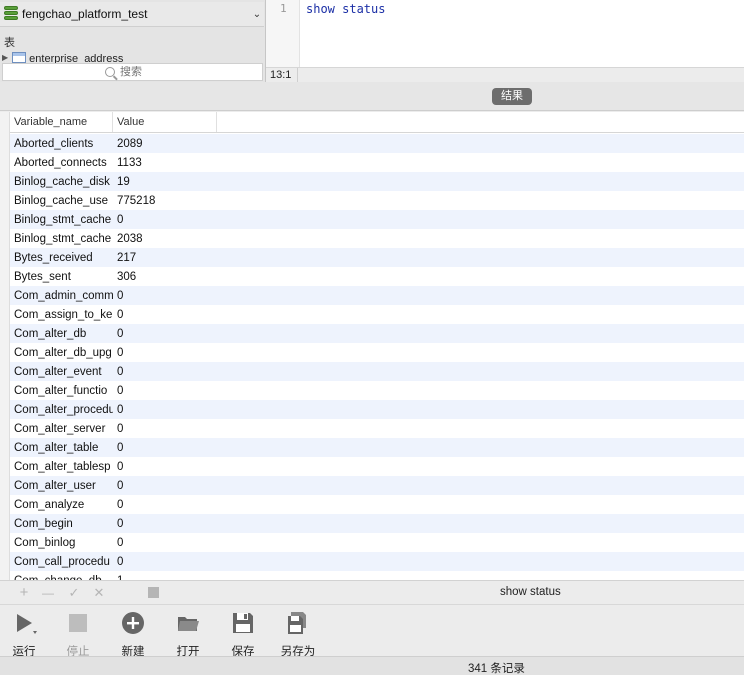  Describe the element at coordinates (61, 410) in the screenshot. I see `variable-name-cell: Com_alter_procedu` at that location.